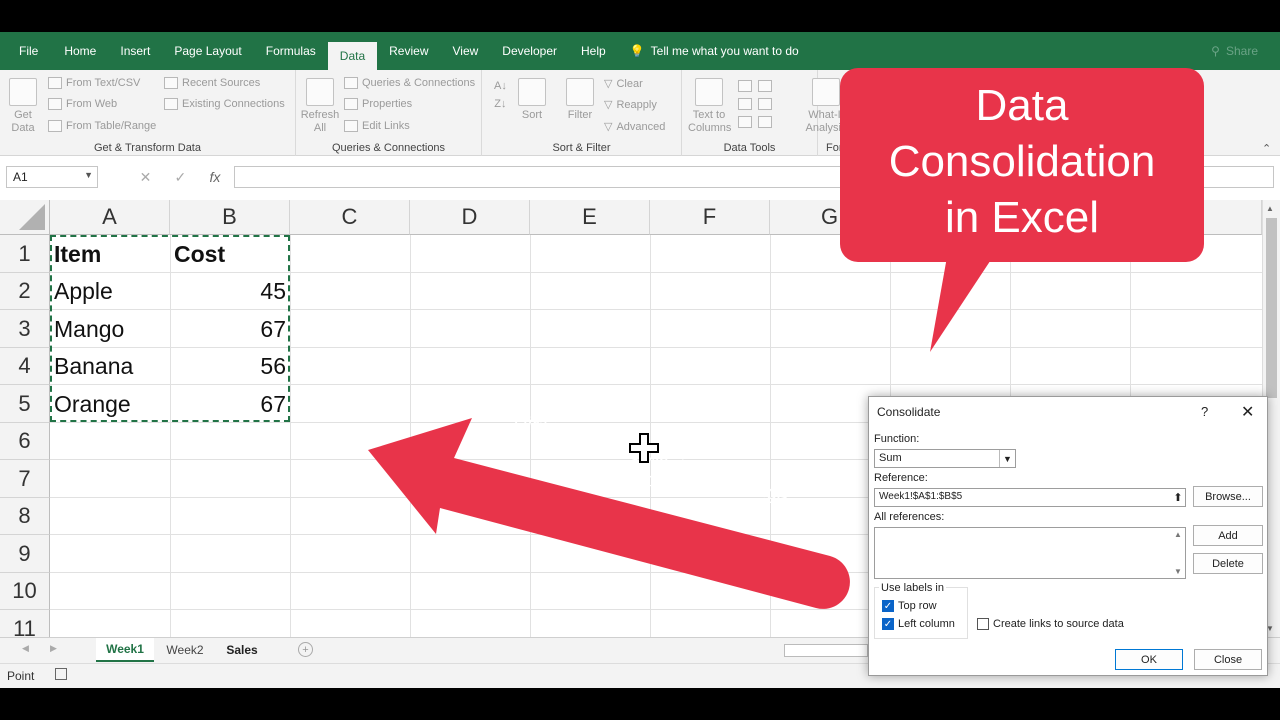 Image resolution: width=1280 pixels, height=720 pixels. What do you see at coordinates (1234, 51) in the screenshot?
I see `share-button: ⚲ Share` at bounding box center [1234, 51].